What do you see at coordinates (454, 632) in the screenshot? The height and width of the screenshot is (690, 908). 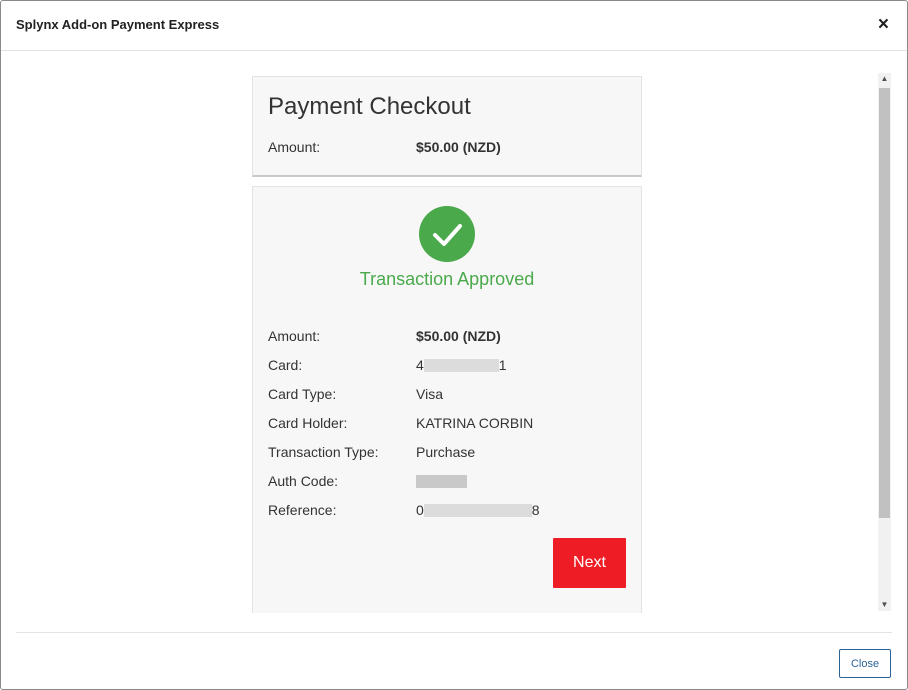 I see `modal-footer-divider` at bounding box center [454, 632].